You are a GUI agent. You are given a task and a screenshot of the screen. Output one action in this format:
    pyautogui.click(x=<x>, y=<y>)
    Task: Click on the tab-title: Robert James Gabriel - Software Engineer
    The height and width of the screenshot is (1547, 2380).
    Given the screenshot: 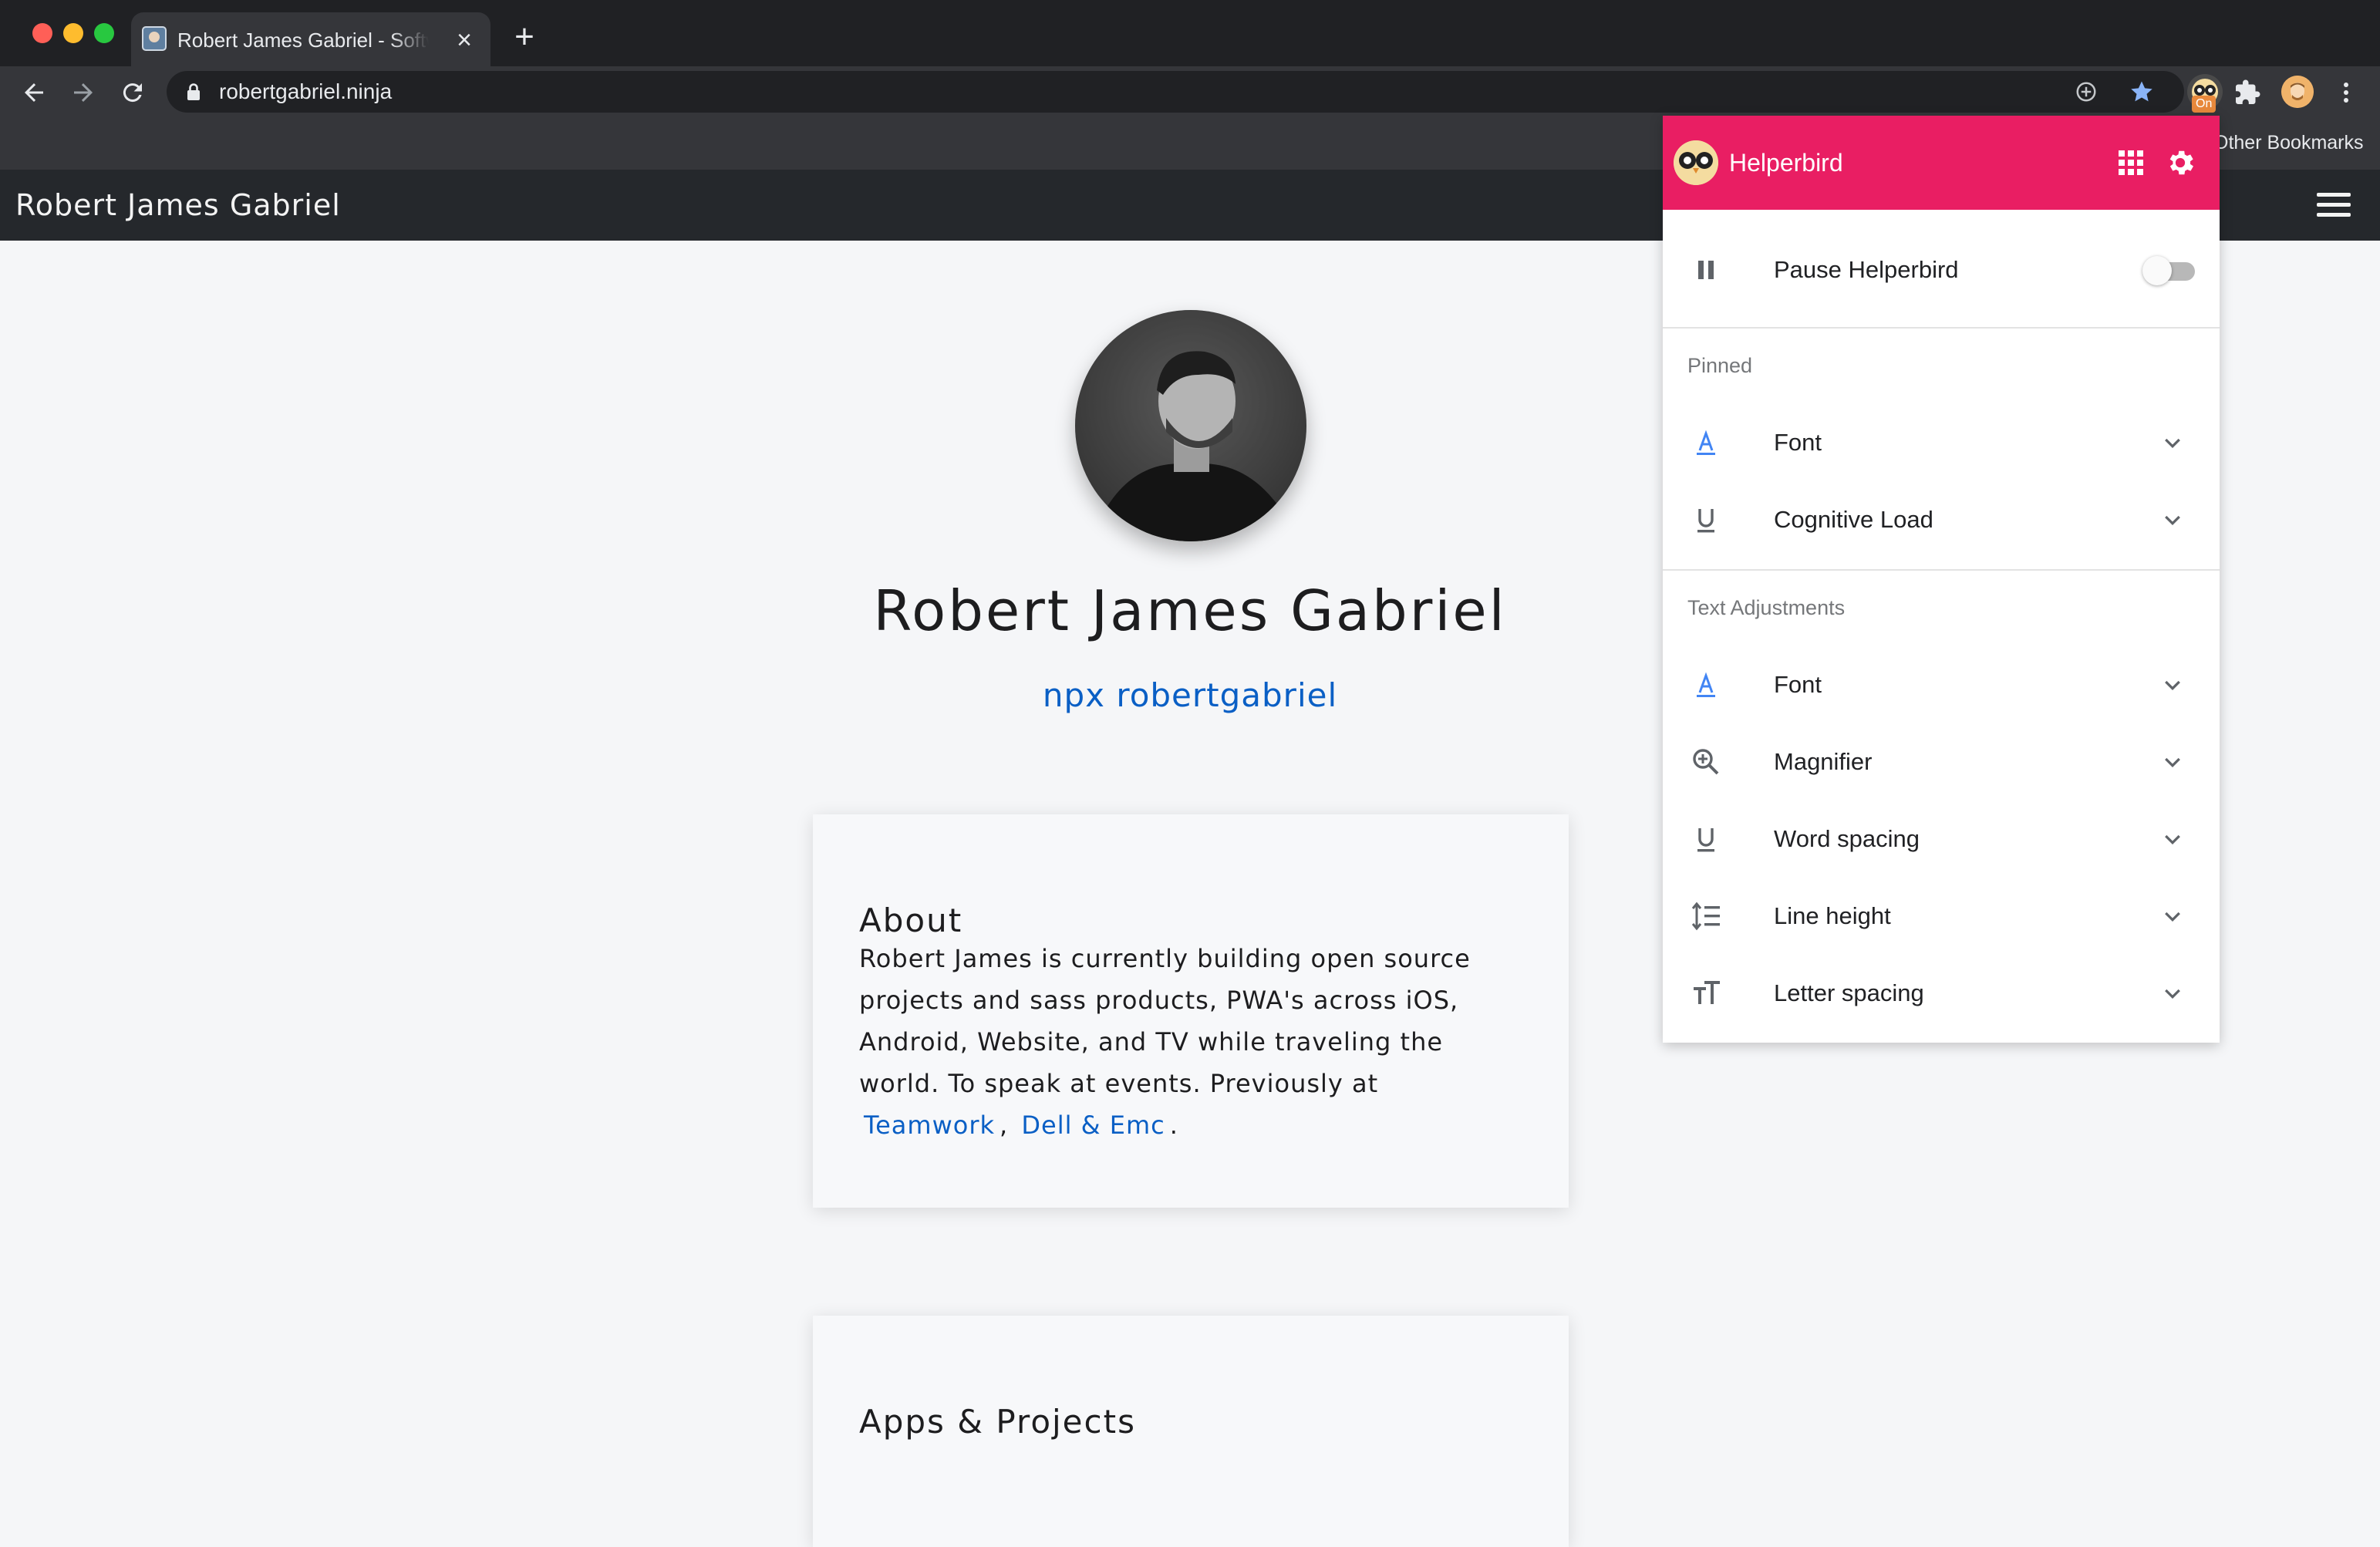 What is the action you would take?
    pyautogui.click(x=303, y=41)
    